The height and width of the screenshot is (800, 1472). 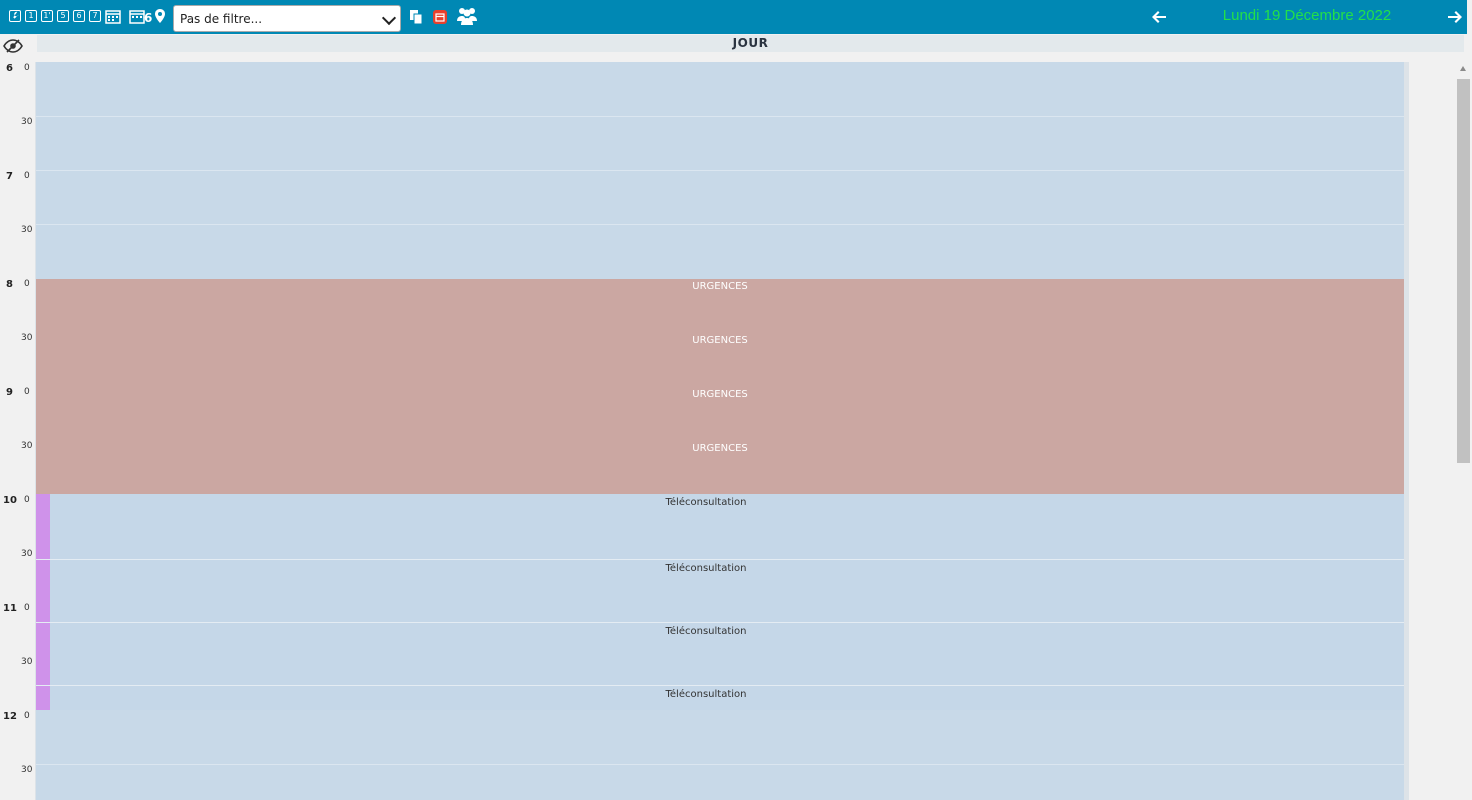 What do you see at coordinates (79, 16) in the screenshot?
I see `day-6-button: 6` at bounding box center [79, 16].